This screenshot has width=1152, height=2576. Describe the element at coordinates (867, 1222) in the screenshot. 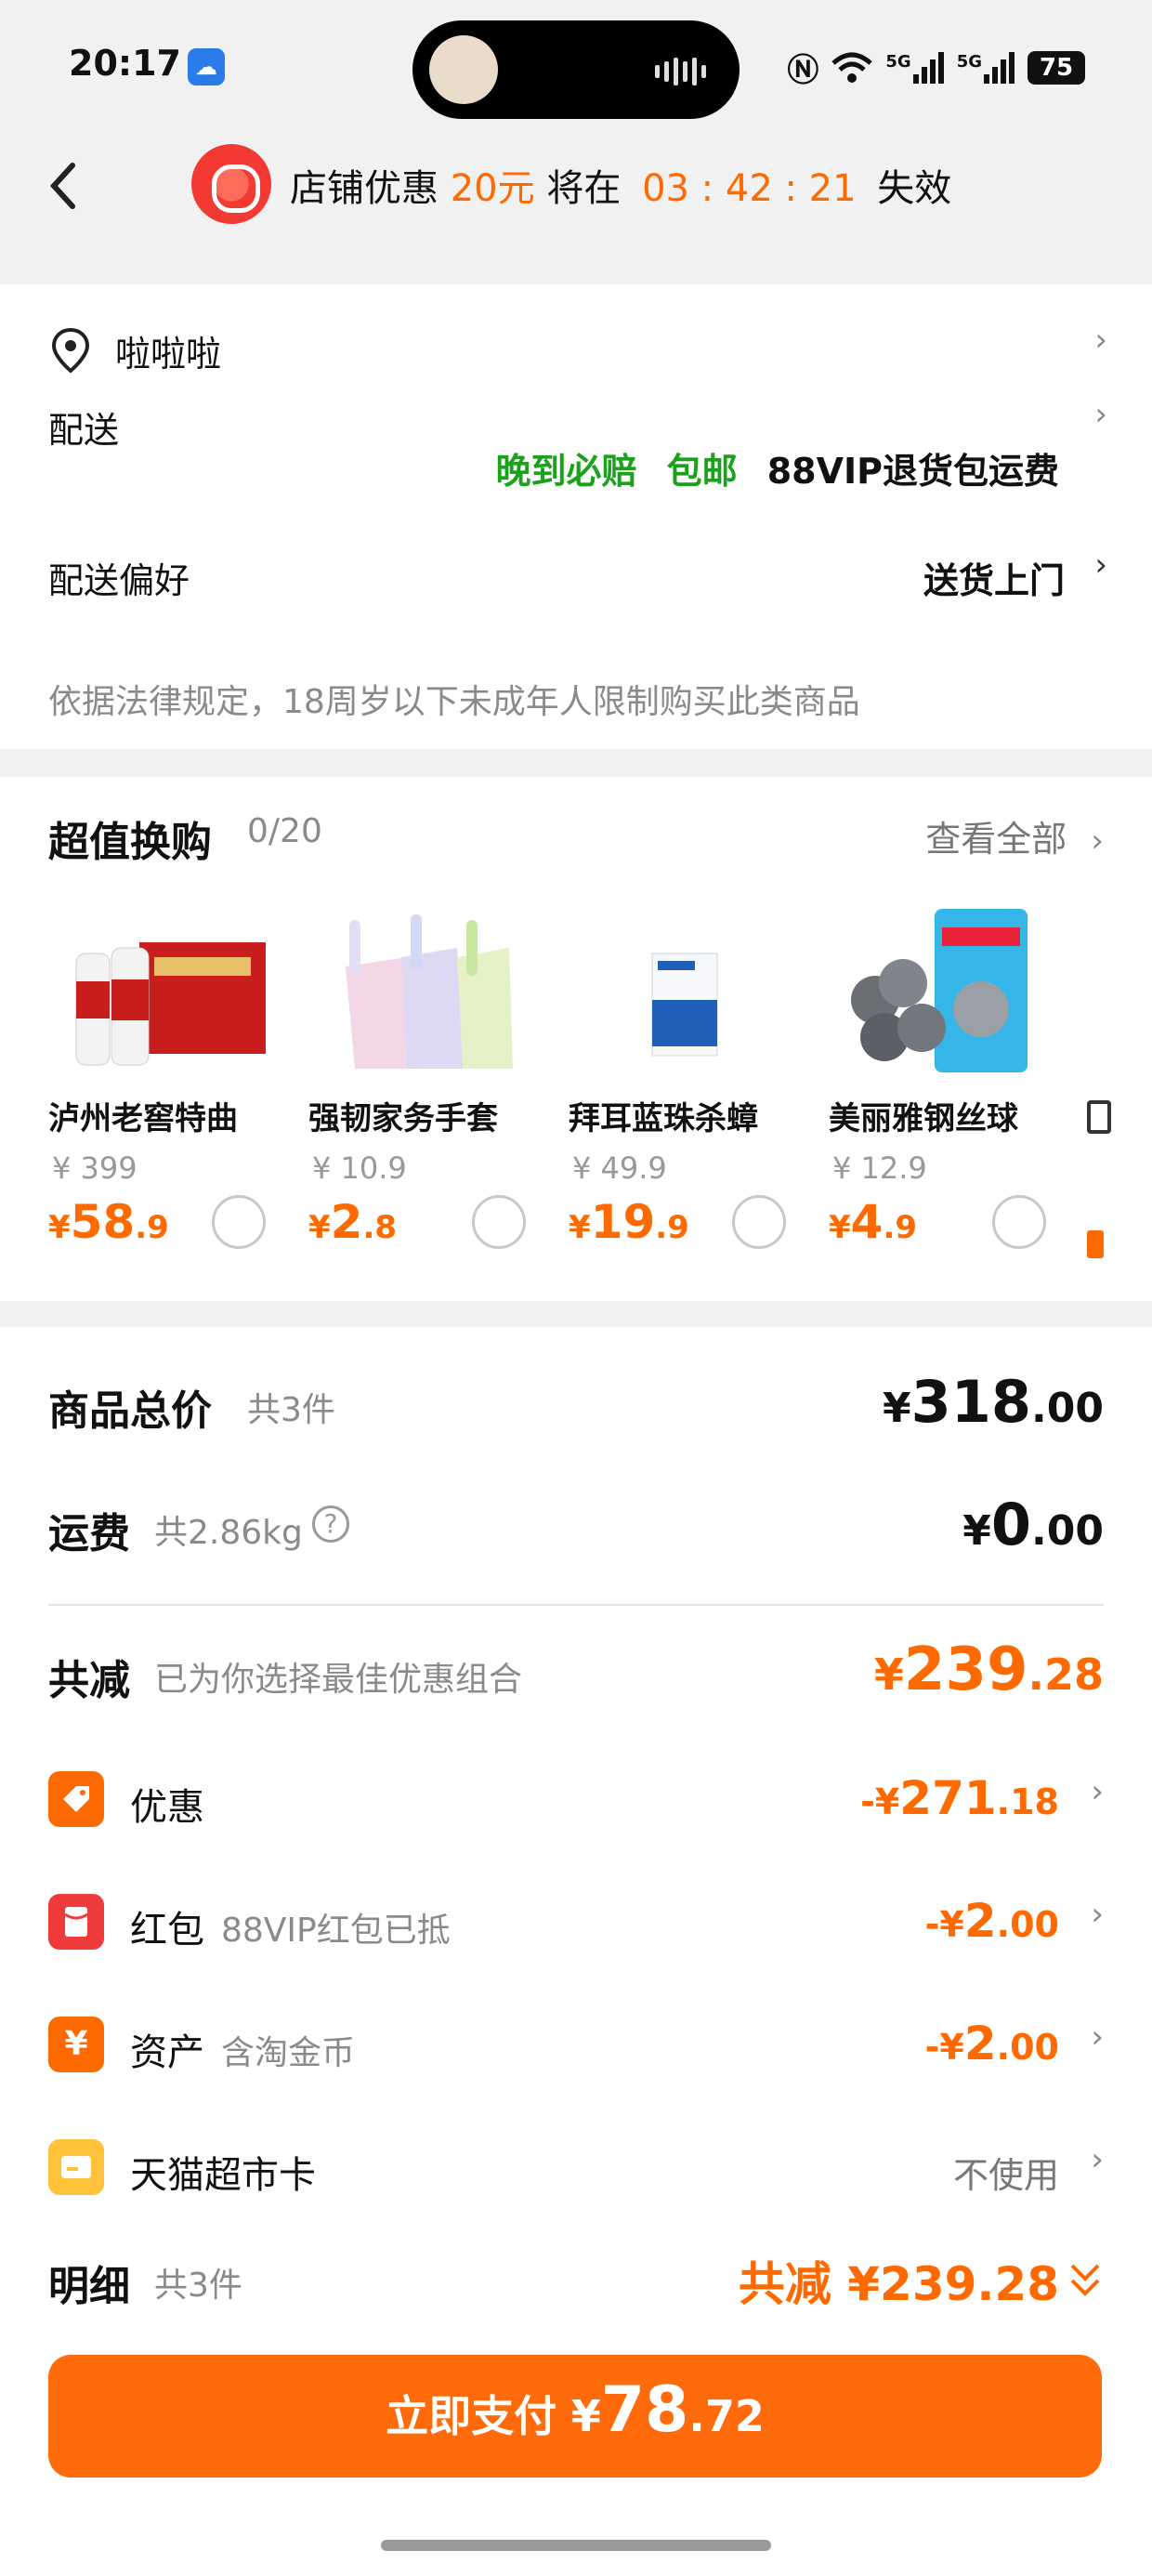

I see `price-integer: 4` at that location.